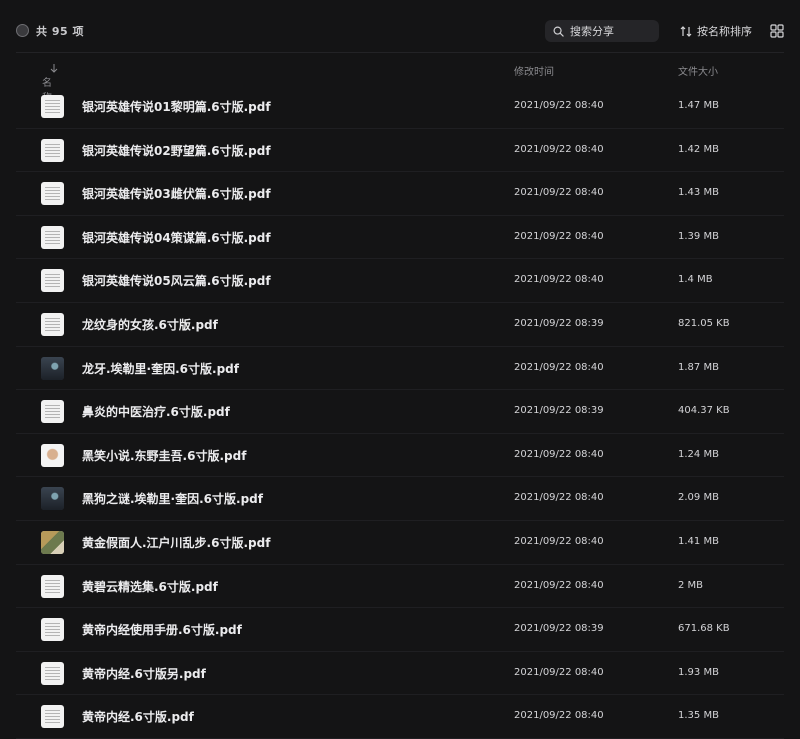 Image resolution: width=800 pixels, height=739 pixels. I want to click on file-name: 黄帝内经使用手册.6寸版.pdf, so click(162, 629).